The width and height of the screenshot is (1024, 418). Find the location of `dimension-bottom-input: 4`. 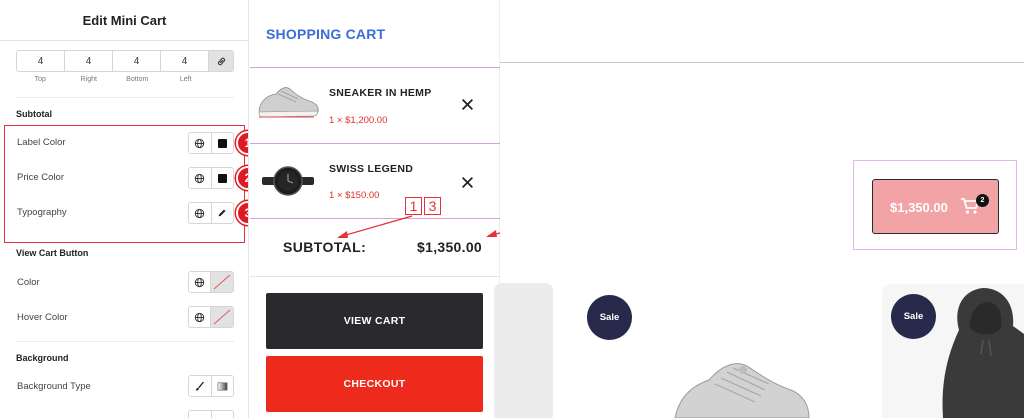

dimension-bottom-input: 4 is located at coordinates (137, 61).